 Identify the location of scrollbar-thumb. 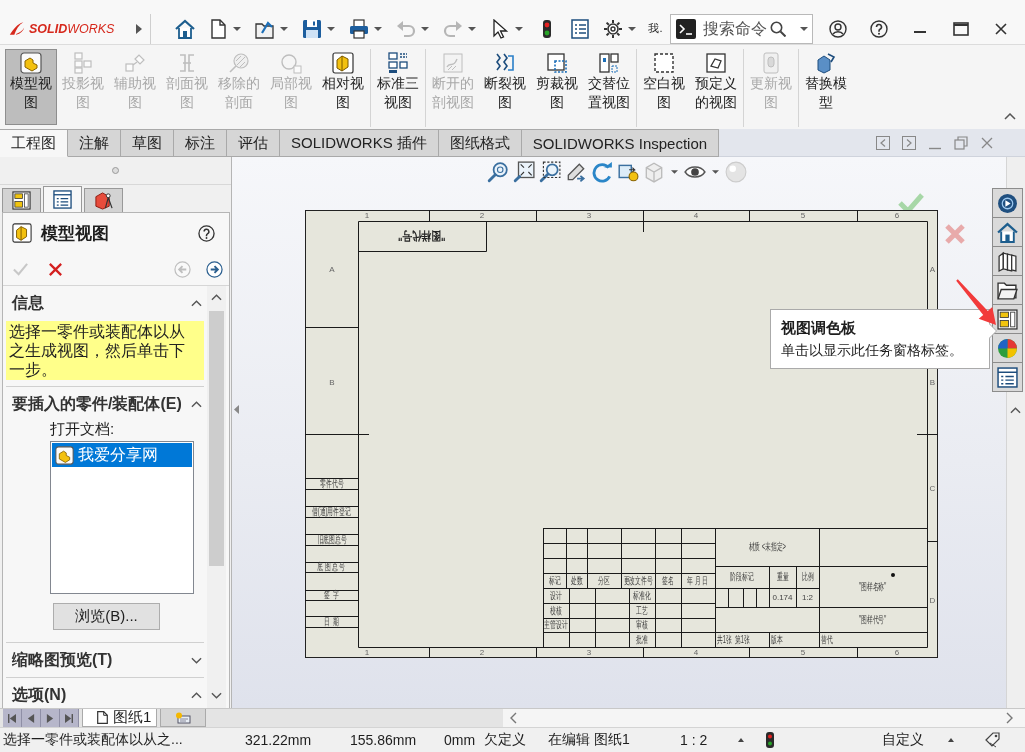
(216, 438).